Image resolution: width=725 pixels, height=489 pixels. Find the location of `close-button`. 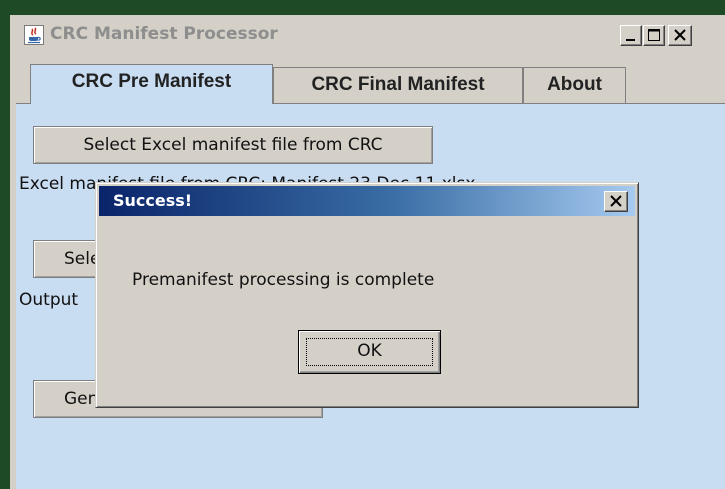

close-button is located at coordinates (680, 35).